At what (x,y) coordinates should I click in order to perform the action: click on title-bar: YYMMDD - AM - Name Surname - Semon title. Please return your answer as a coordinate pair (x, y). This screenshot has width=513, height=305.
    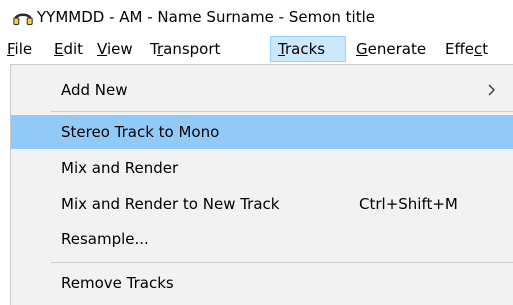
    Looking at the image, I should click on (256, 17).